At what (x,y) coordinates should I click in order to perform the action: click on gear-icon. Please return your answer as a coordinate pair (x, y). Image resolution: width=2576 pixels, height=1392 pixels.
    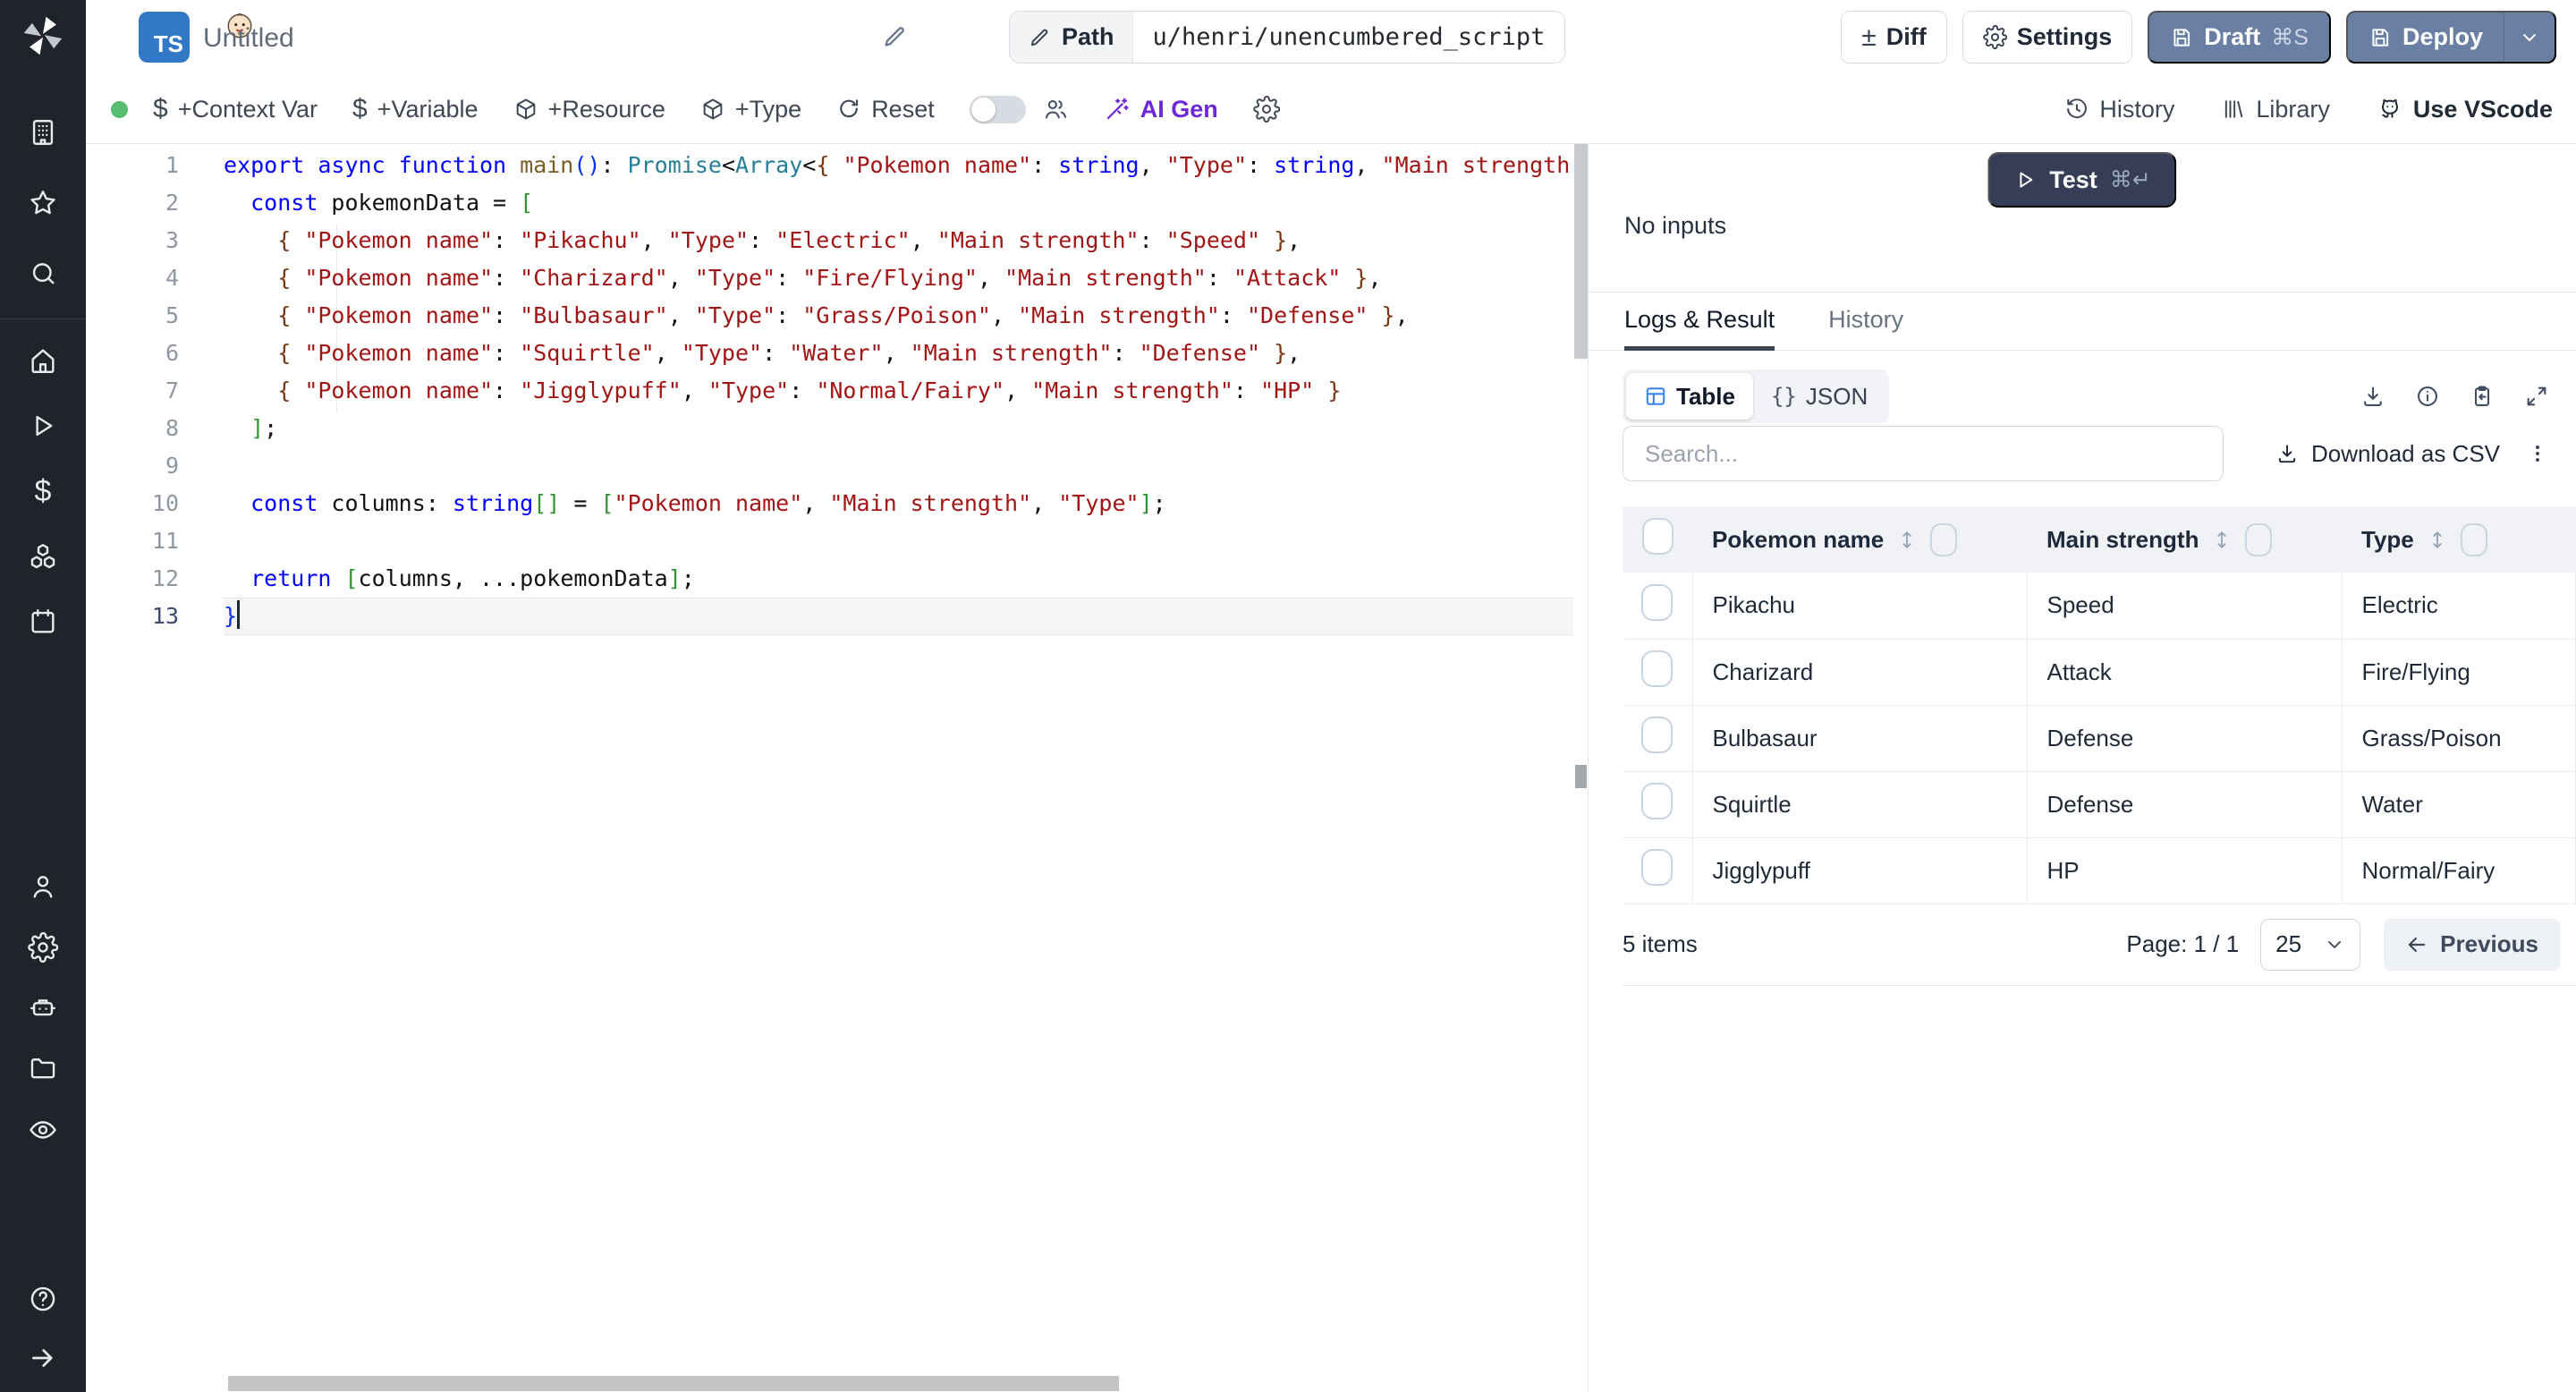
    Looking at the image, I should click on (42, 947).